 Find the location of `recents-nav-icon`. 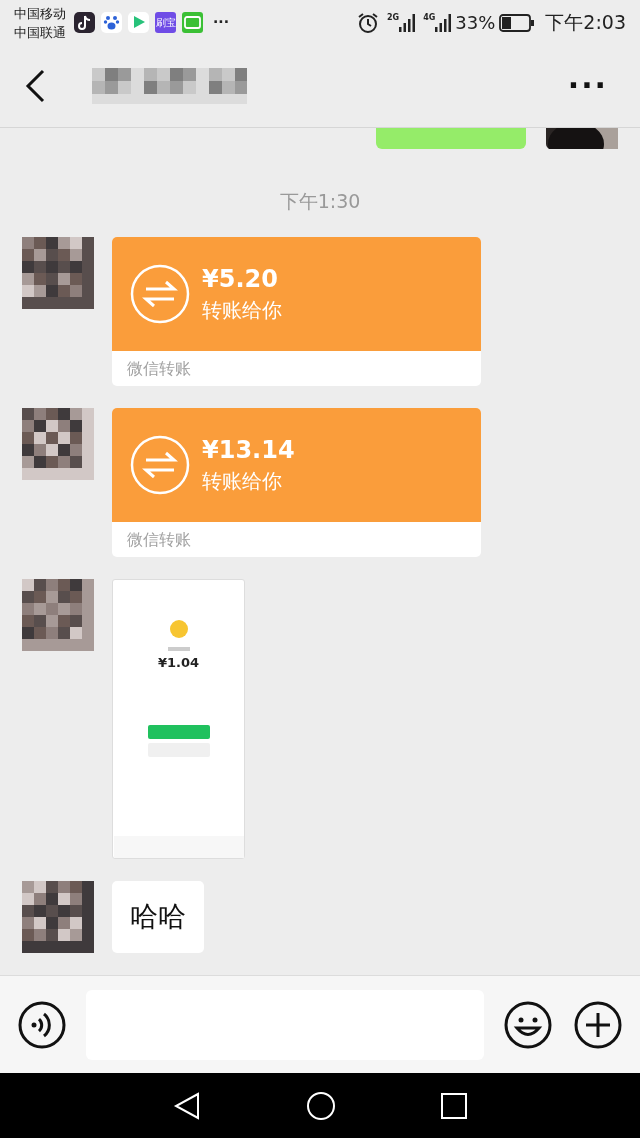

recents-nav-icon is located at coordinates (454, 1105).